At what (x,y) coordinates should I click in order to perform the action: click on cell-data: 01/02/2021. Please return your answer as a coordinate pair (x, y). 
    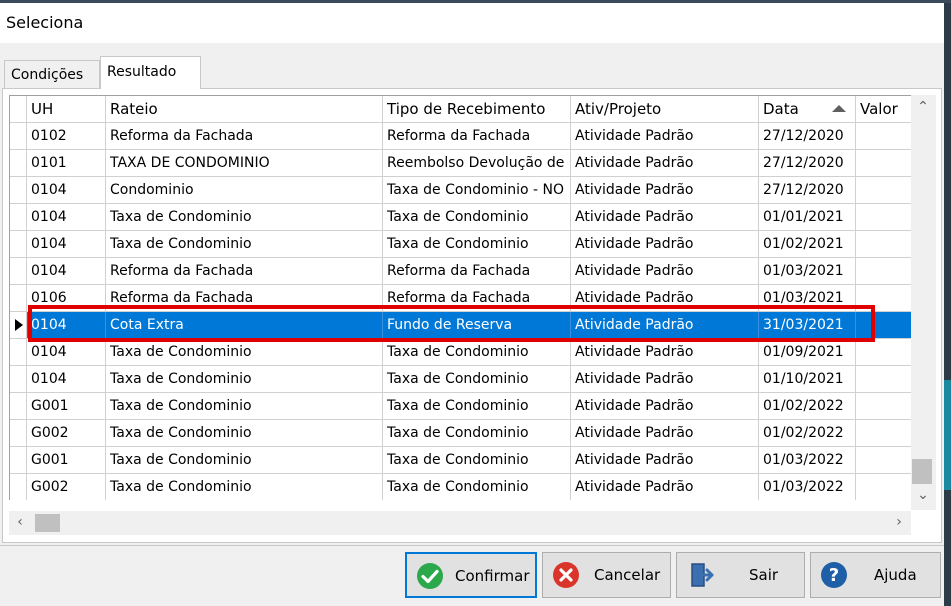
    Looking at the image, I should click on (807, 244).